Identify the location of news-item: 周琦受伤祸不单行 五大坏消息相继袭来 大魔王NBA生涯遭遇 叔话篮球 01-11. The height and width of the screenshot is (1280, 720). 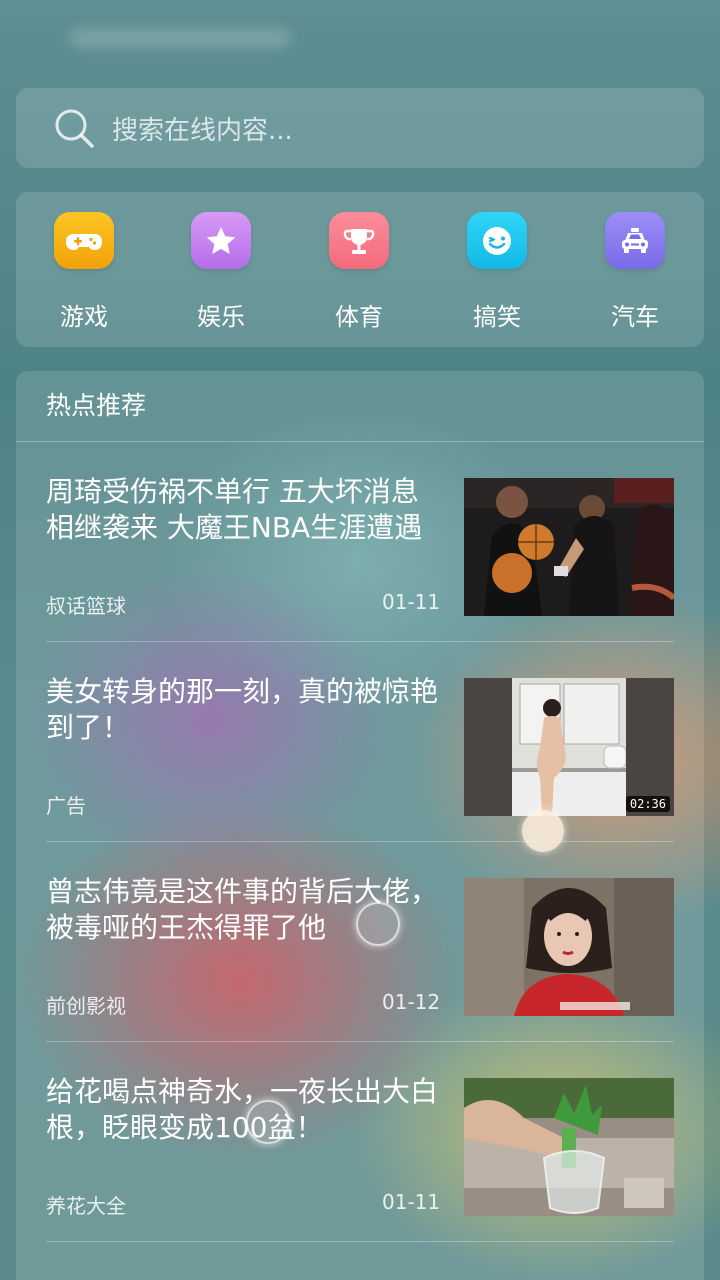
(360, 542).